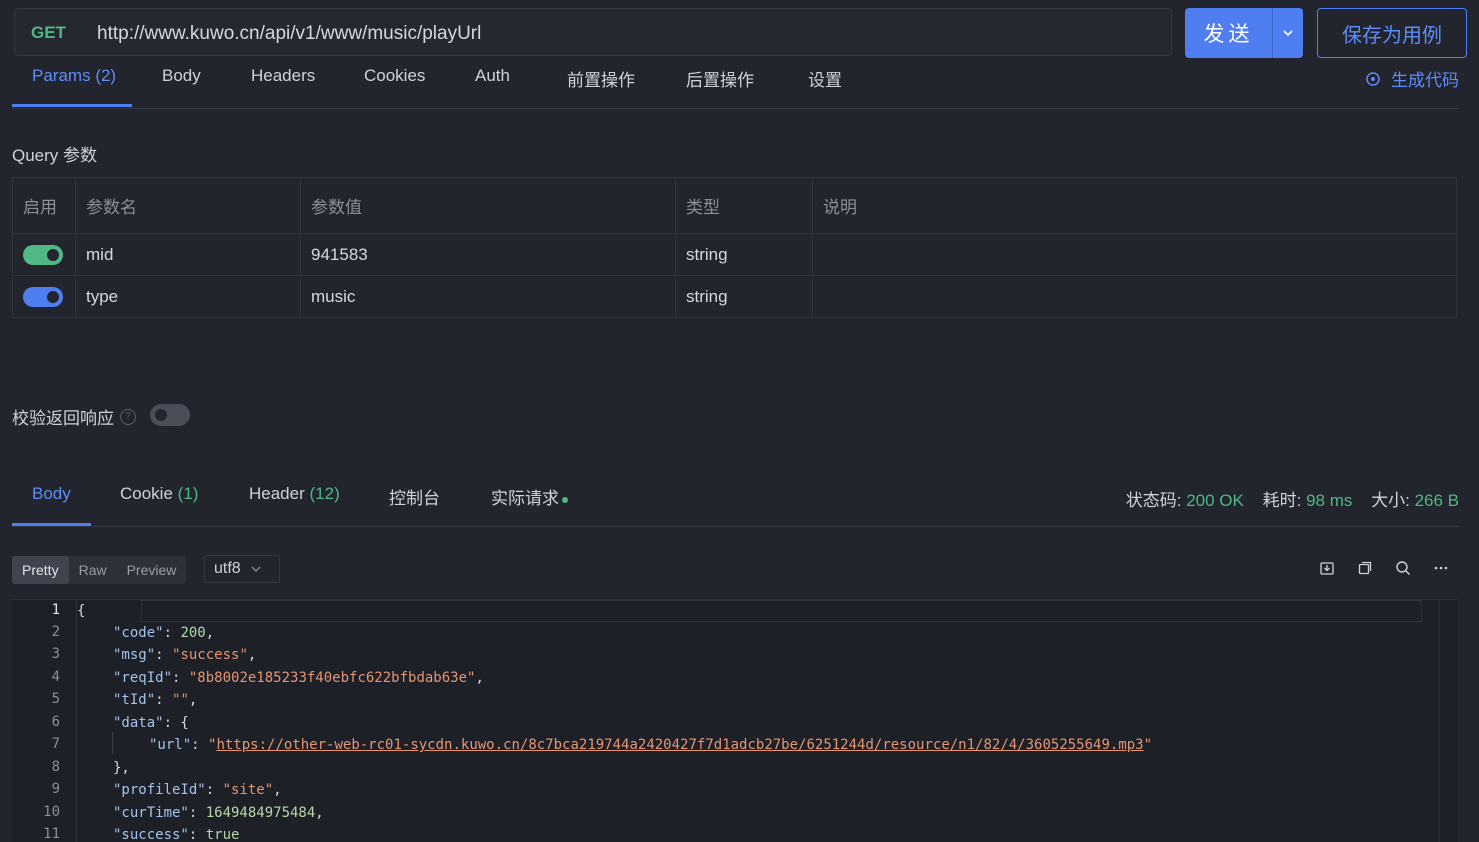  Describe the element at coordinates (720, 78) in the screenshot. I see `tab-post-ops: 后置操作` at that location.